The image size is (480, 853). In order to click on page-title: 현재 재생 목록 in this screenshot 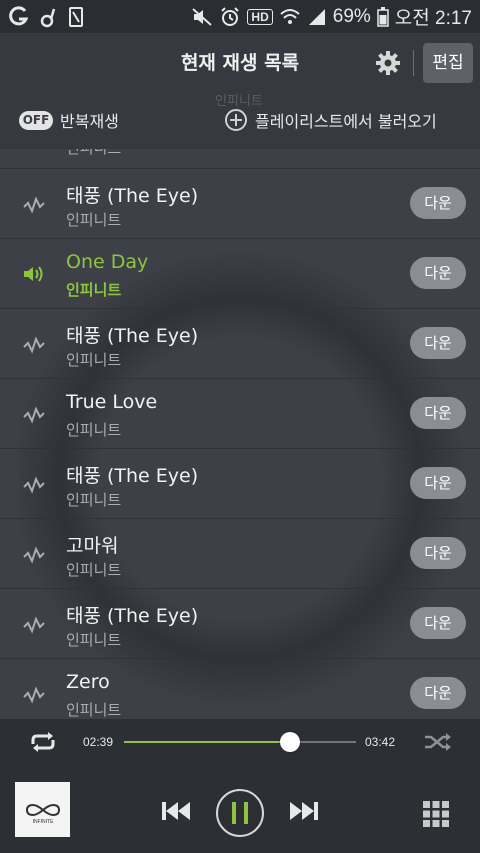, I will do `click(240, 63)`.